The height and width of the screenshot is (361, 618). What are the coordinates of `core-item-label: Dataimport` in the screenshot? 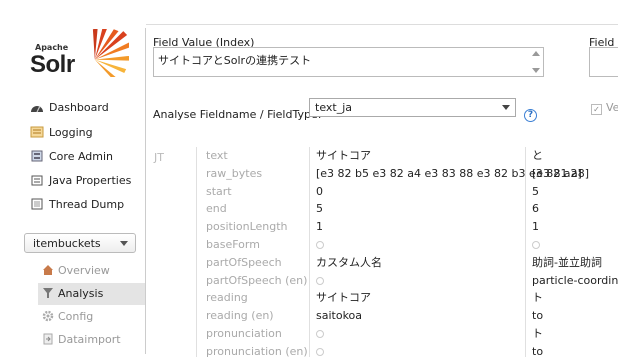 It's located at (89, 339).